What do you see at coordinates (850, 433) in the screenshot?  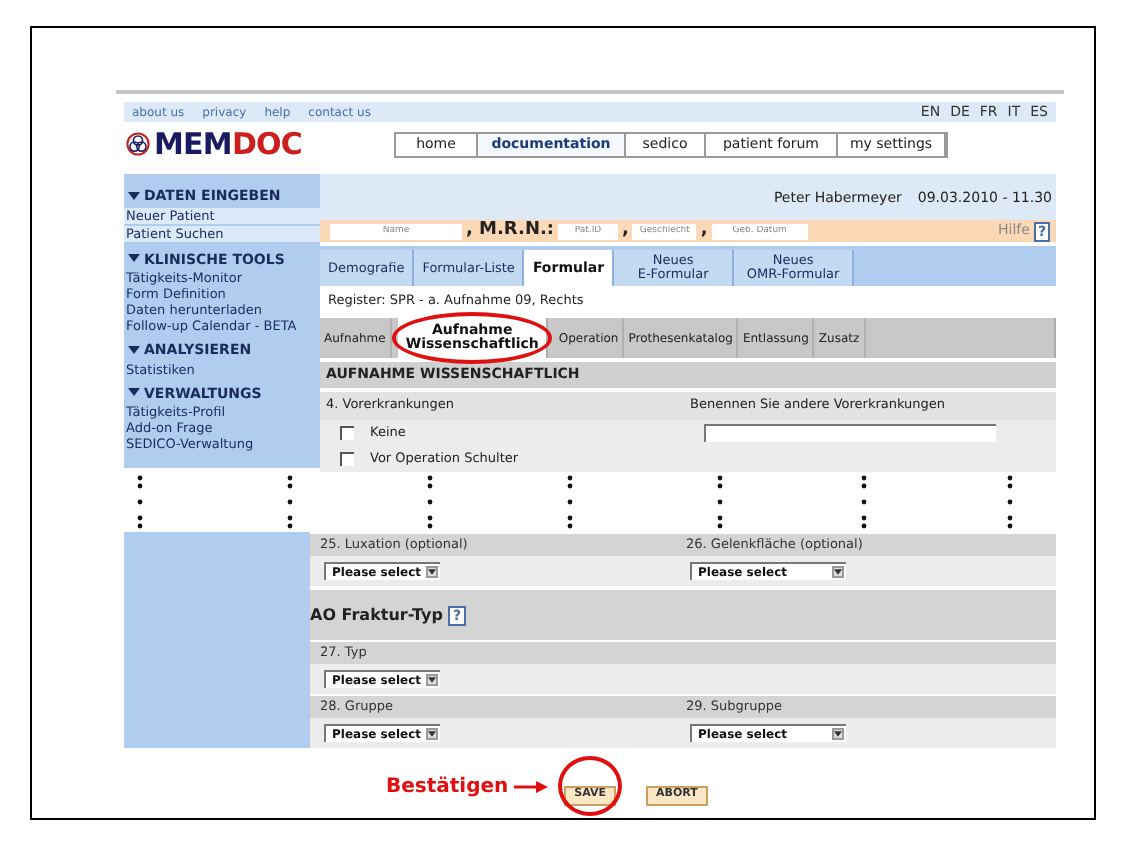 I see `text-input` at bounding box center [850, 433].